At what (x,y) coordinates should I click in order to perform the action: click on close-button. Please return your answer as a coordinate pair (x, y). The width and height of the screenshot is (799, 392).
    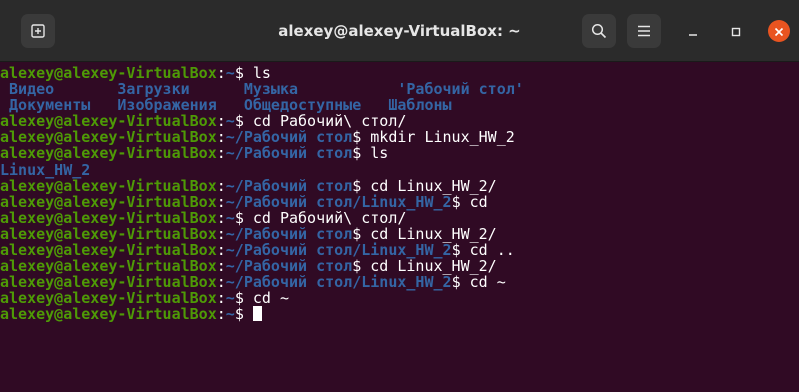
    Looking at the image, I should click on (779, 31).